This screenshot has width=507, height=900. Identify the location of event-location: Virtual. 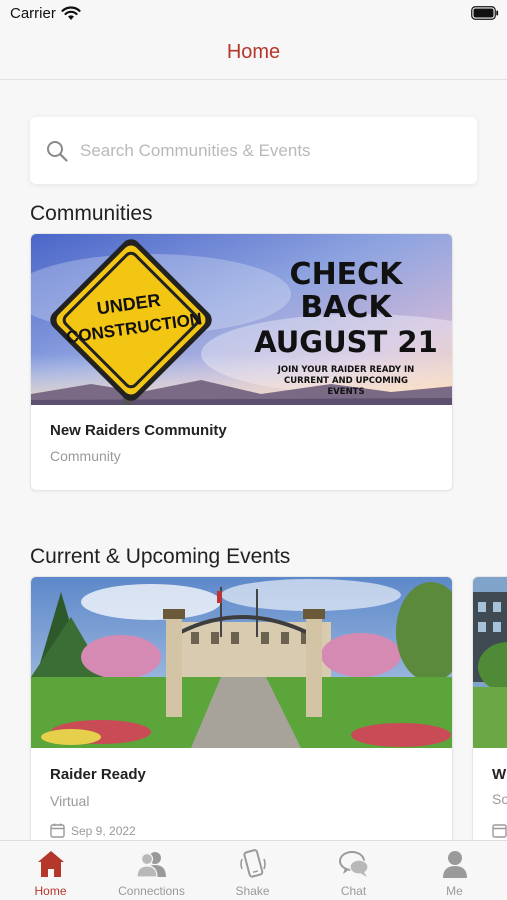
(70, 801).